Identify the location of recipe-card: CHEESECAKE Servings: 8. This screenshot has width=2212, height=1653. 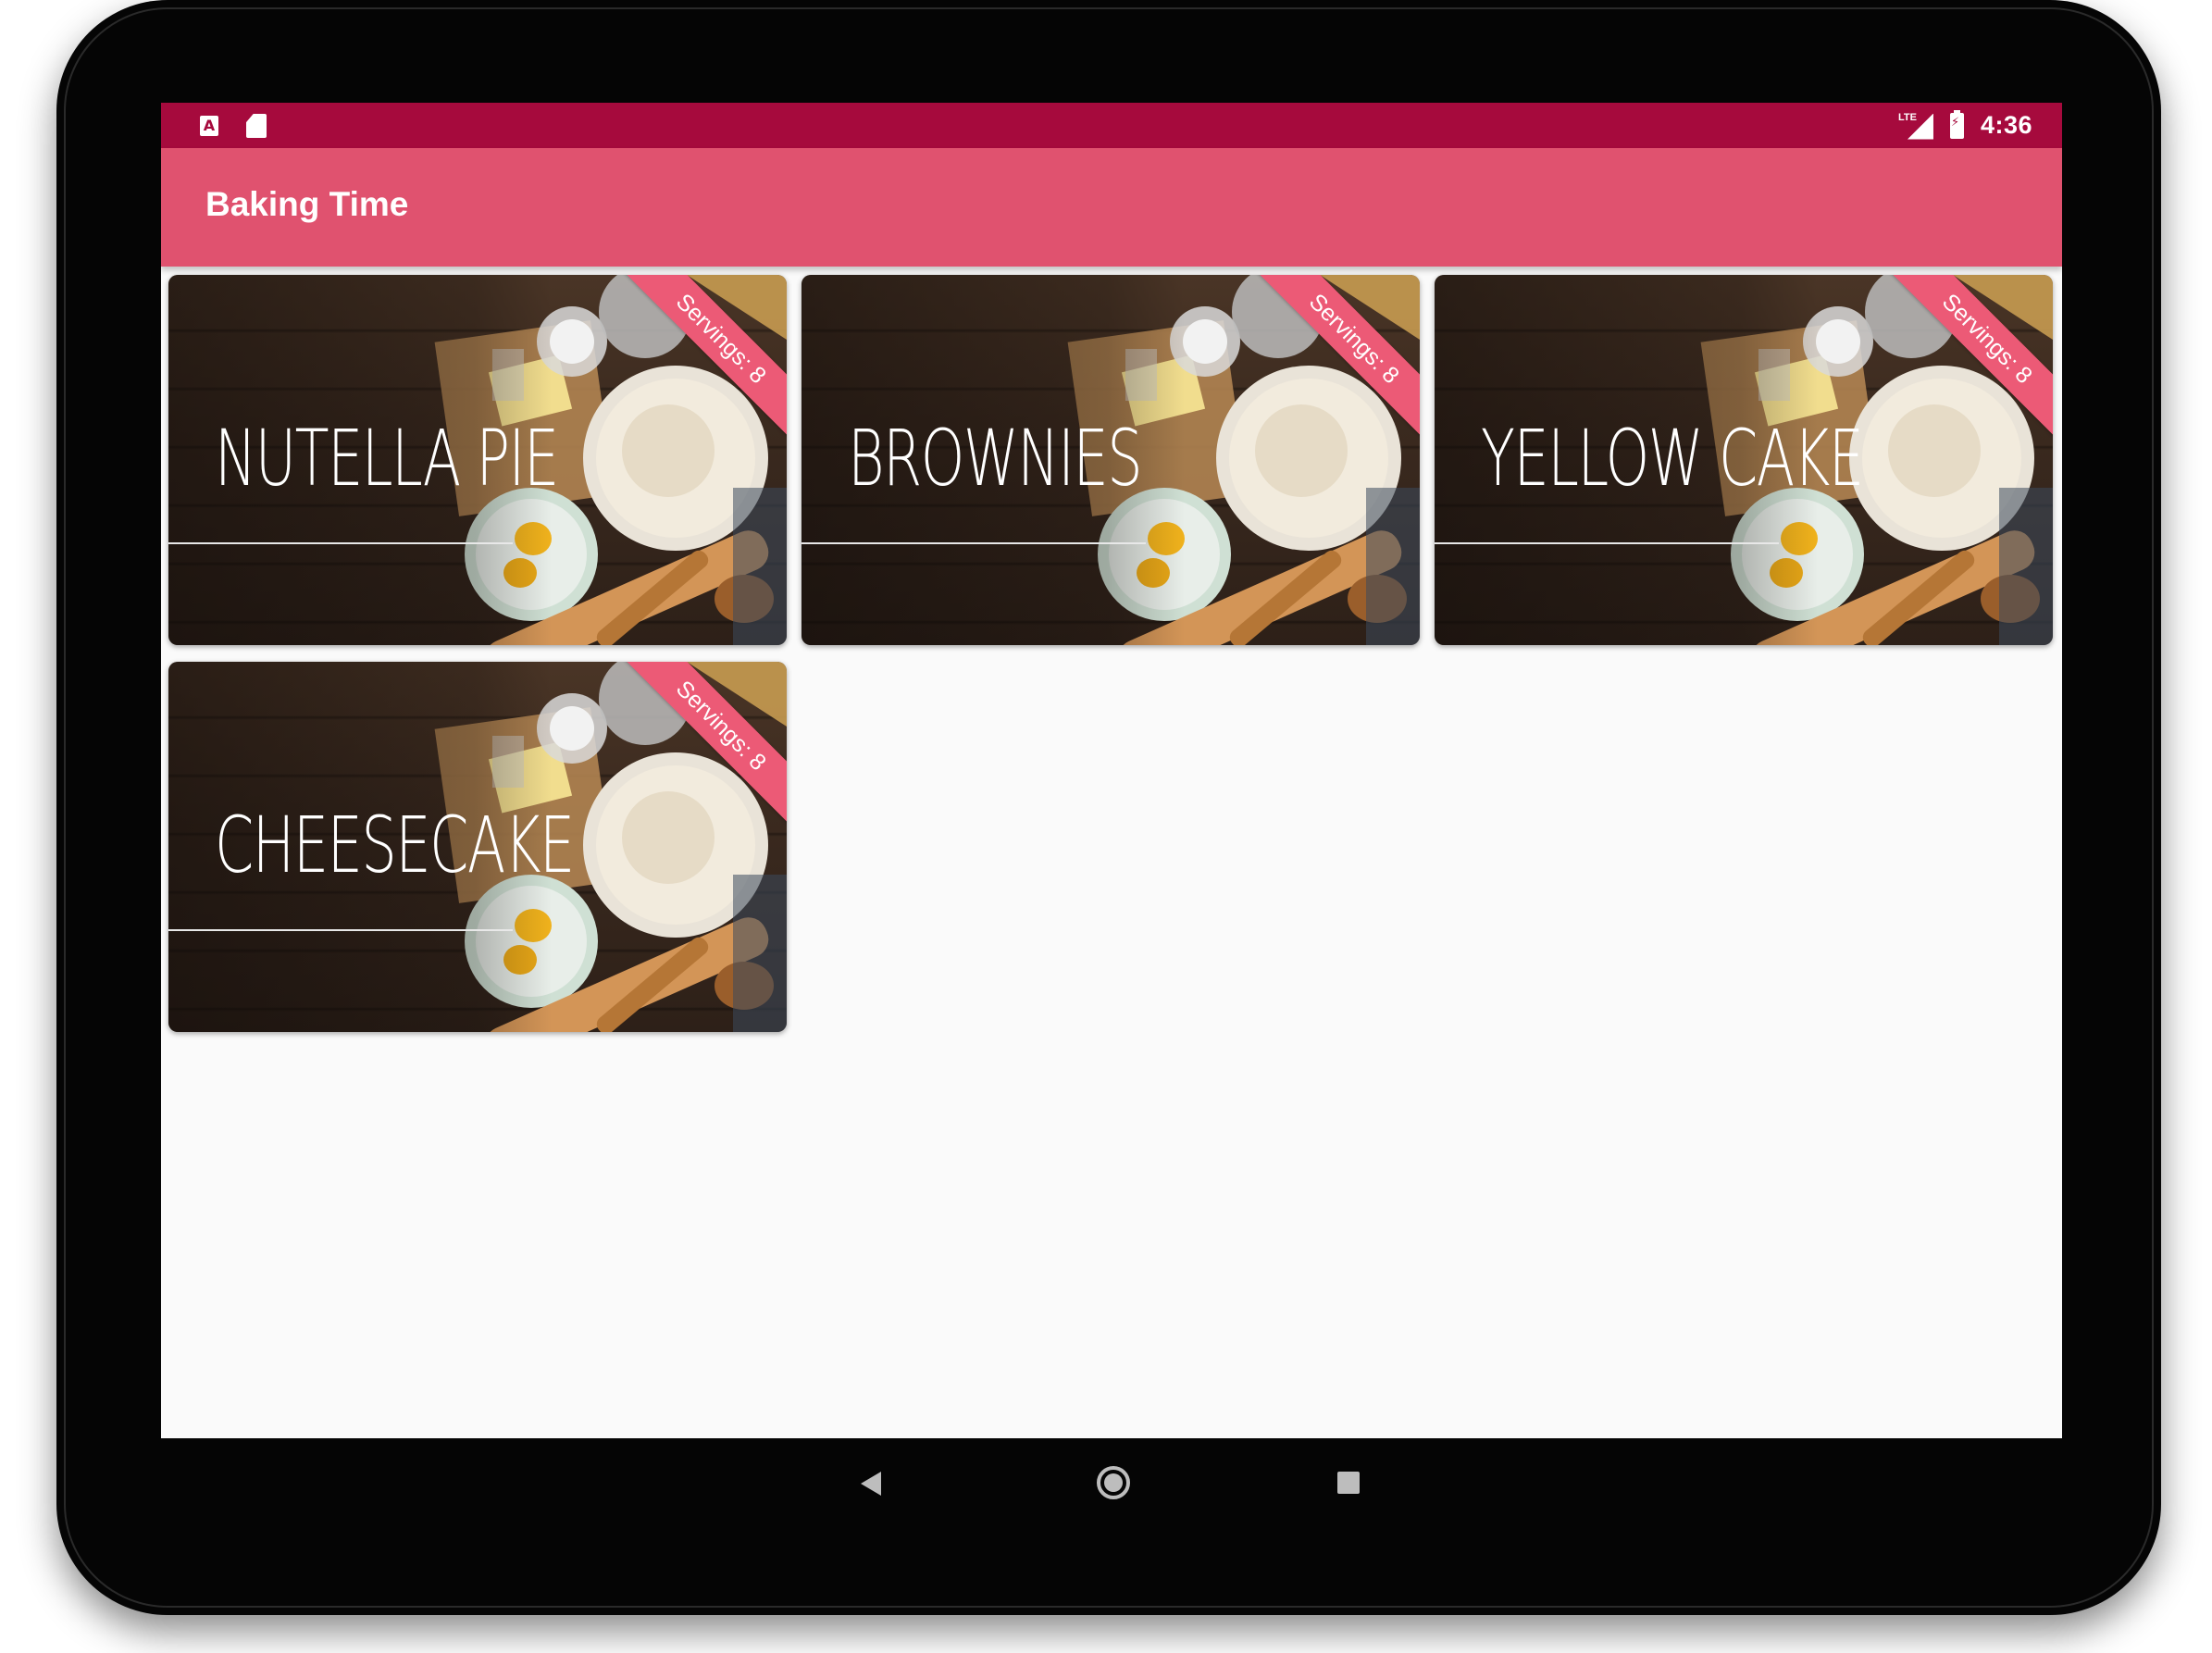
(478, 847).